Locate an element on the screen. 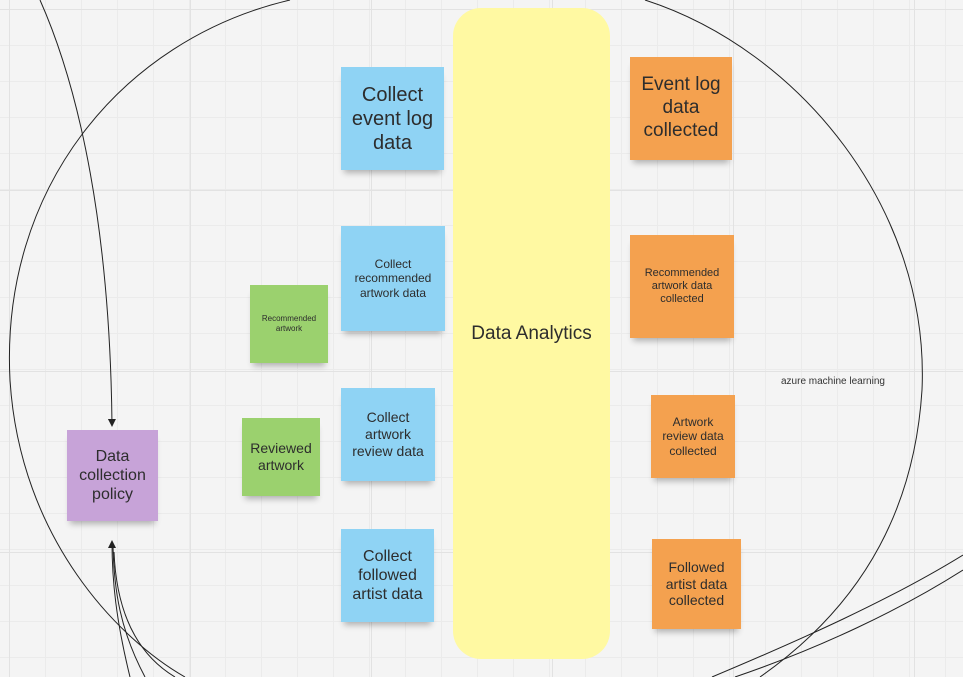 Image resolution: width=963 pixels, height=677 pixels. sticky-data-collection-policy: Data collection policy is located at coordinates (112, 475).